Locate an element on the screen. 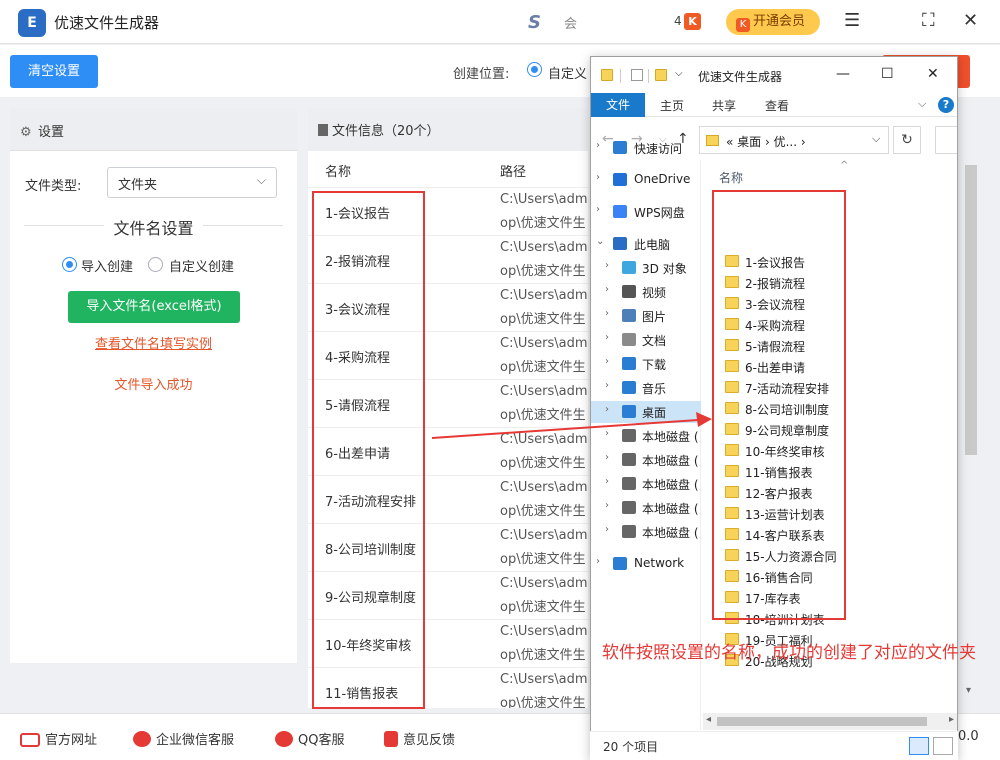 The height and width of the screenshot is (760, 1000). sidebar-item-label: 视频 is located at coordinates (654, 293).